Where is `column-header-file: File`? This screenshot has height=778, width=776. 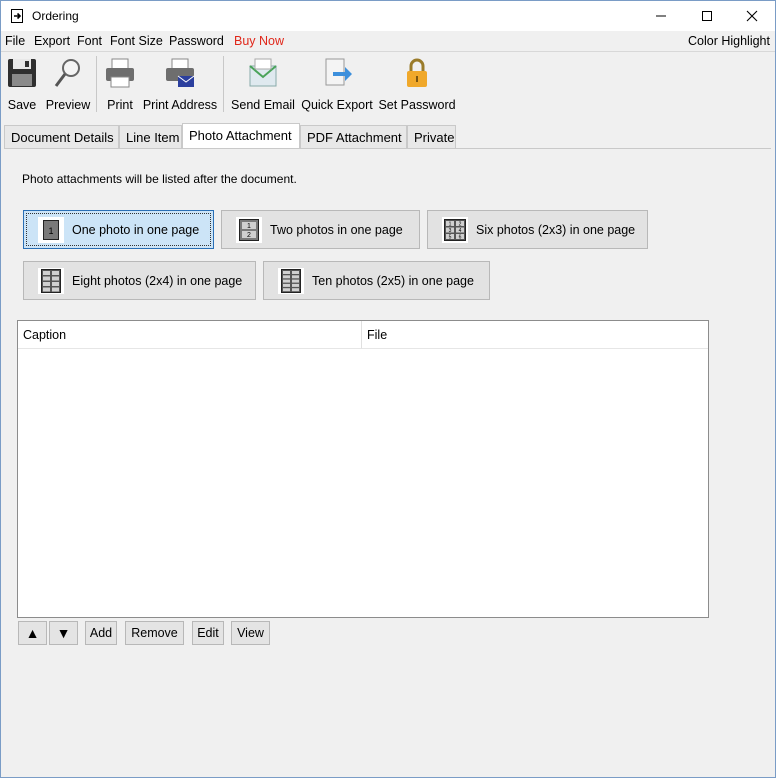
column-header-file: File is located at coordinates (535, 335).